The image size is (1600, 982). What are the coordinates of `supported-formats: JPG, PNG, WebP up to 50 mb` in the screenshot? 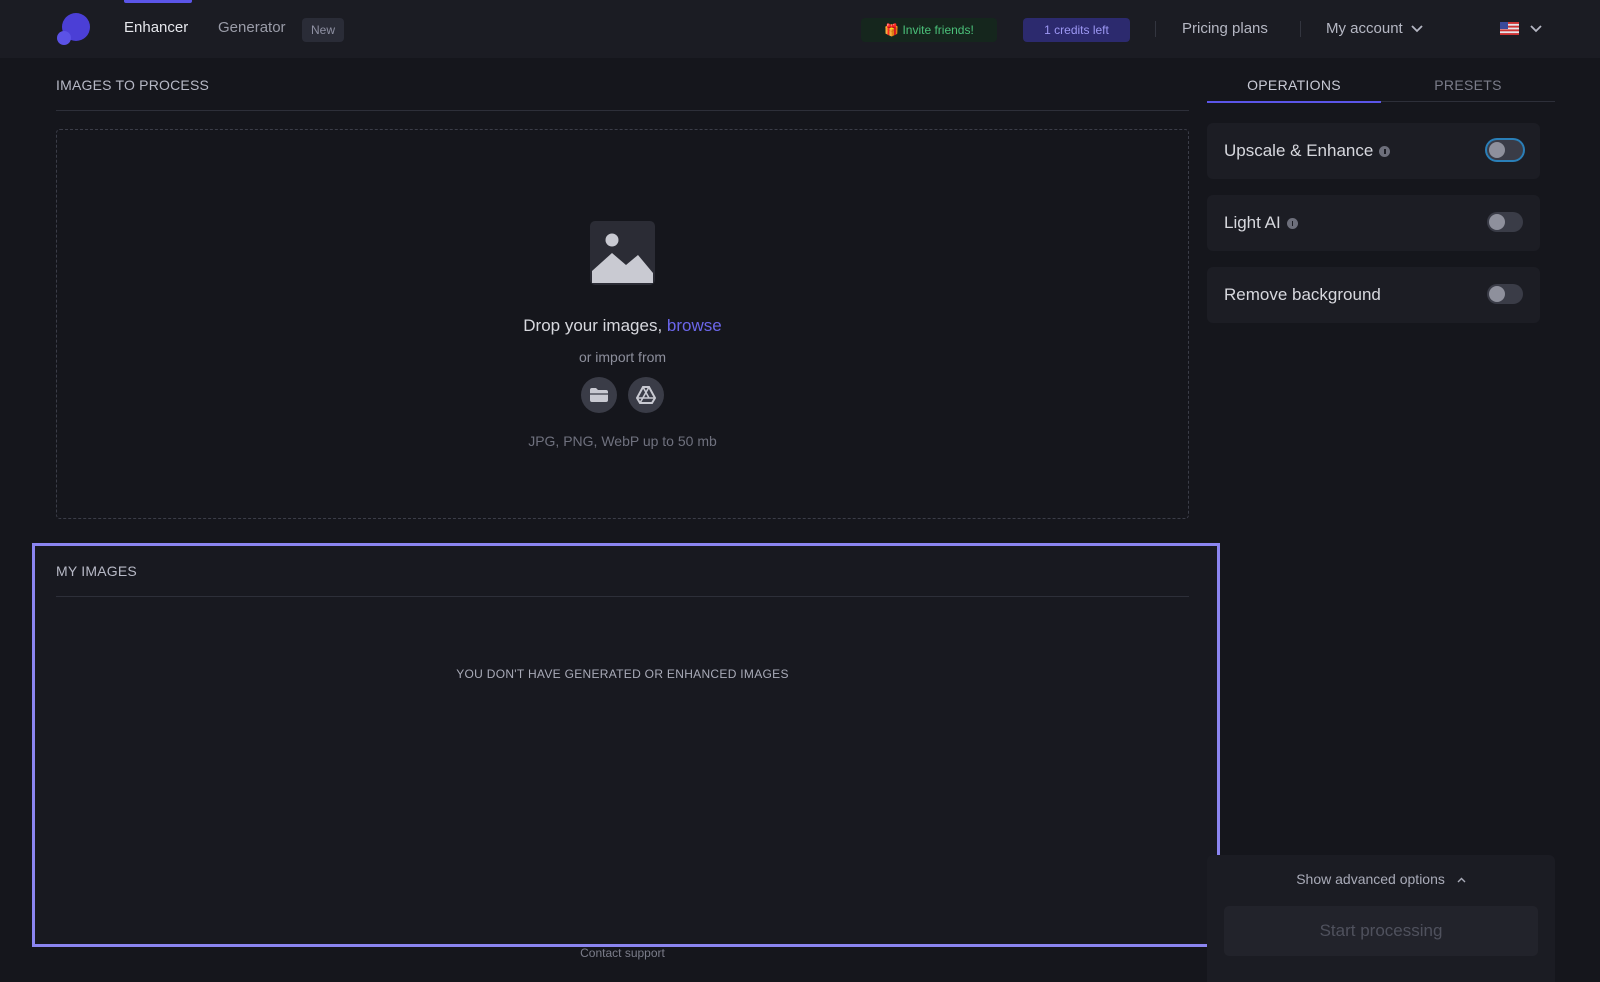 It's located at (622, 441).